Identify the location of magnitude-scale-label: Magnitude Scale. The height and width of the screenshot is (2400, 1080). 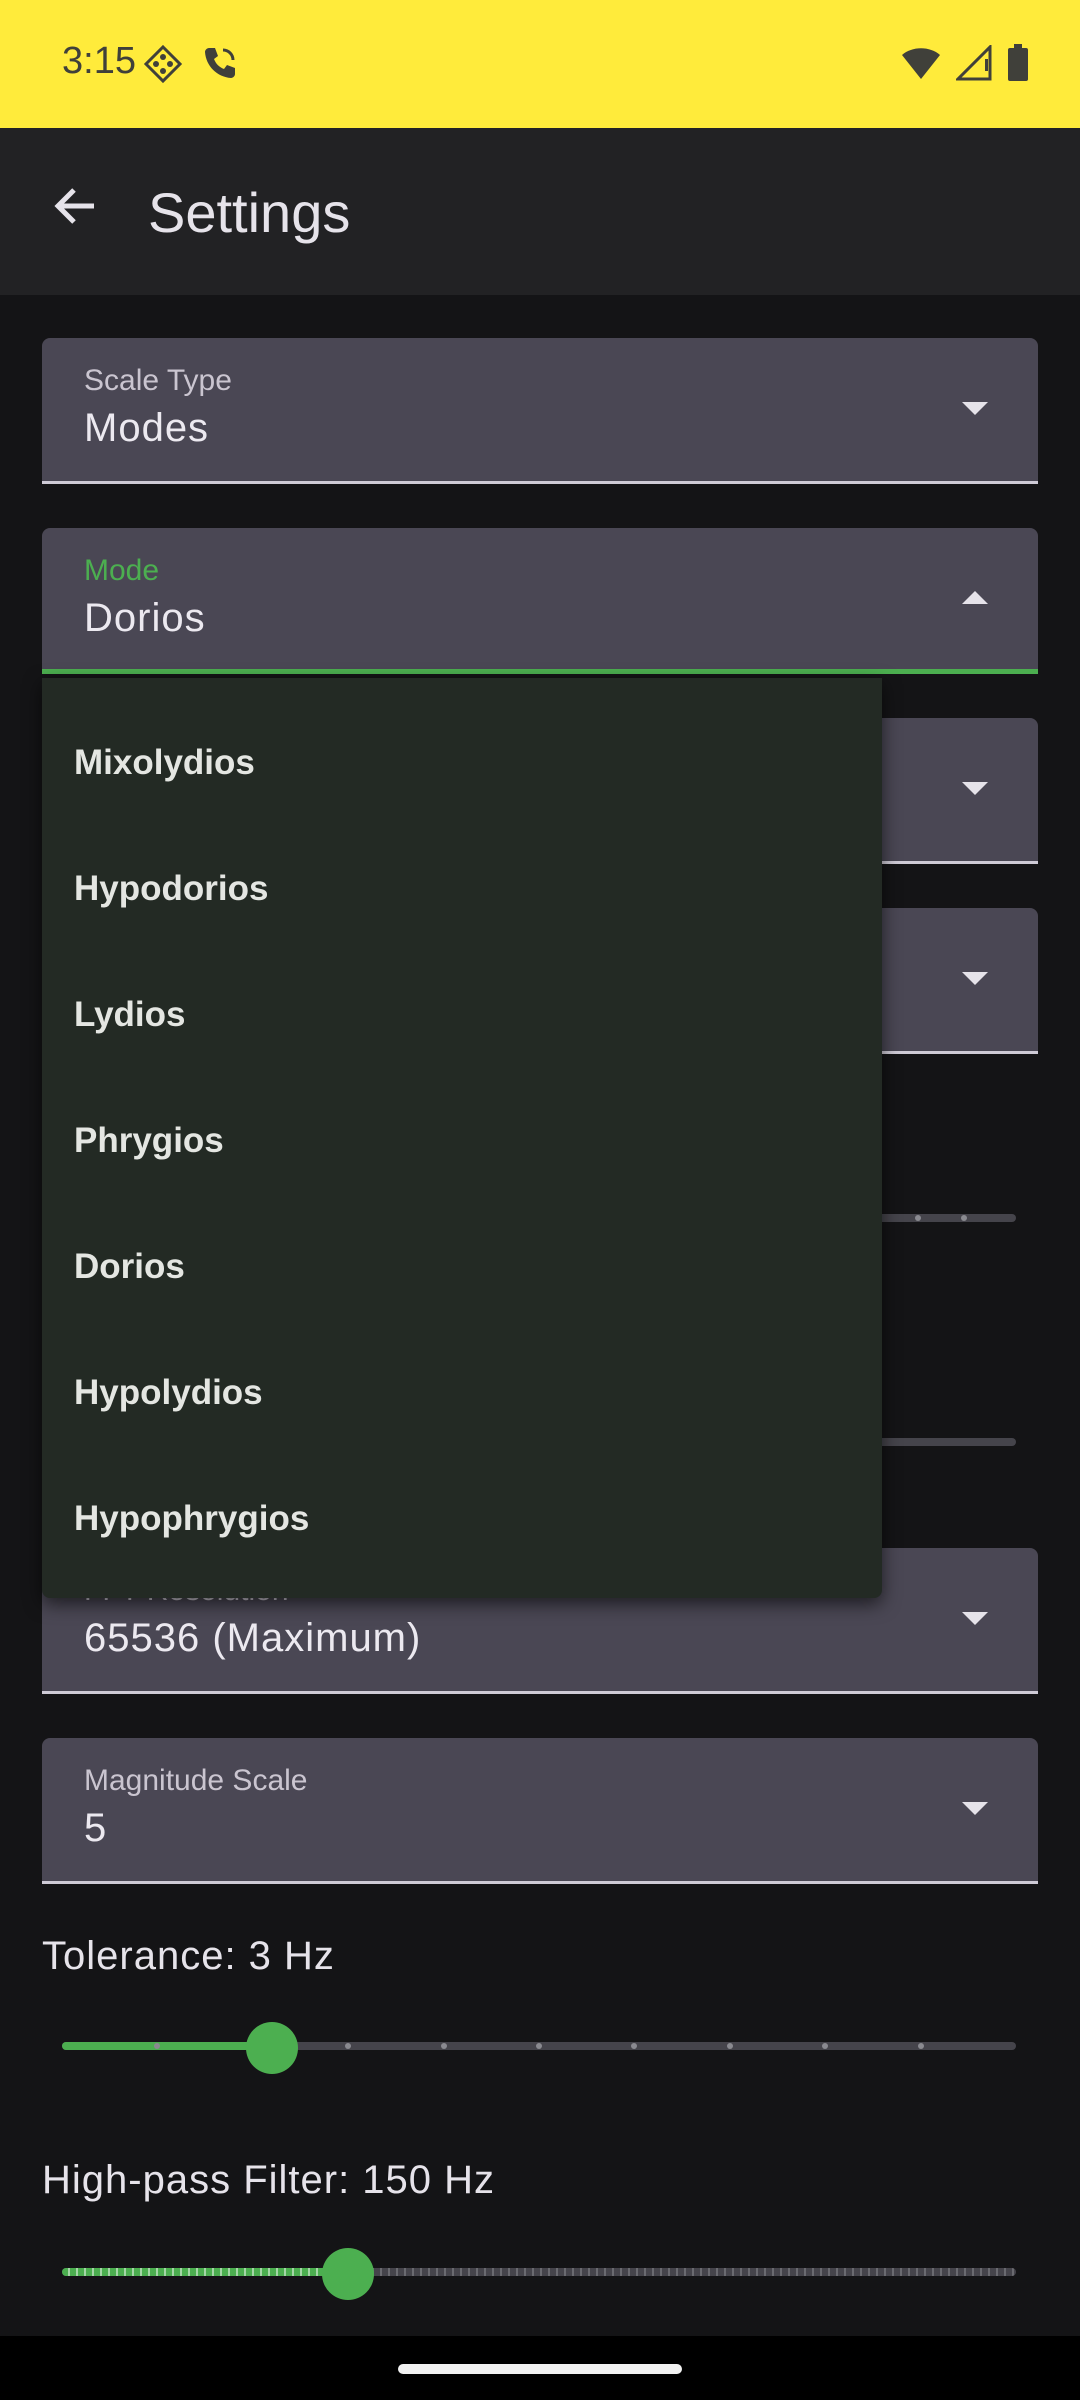
(196, 1780).